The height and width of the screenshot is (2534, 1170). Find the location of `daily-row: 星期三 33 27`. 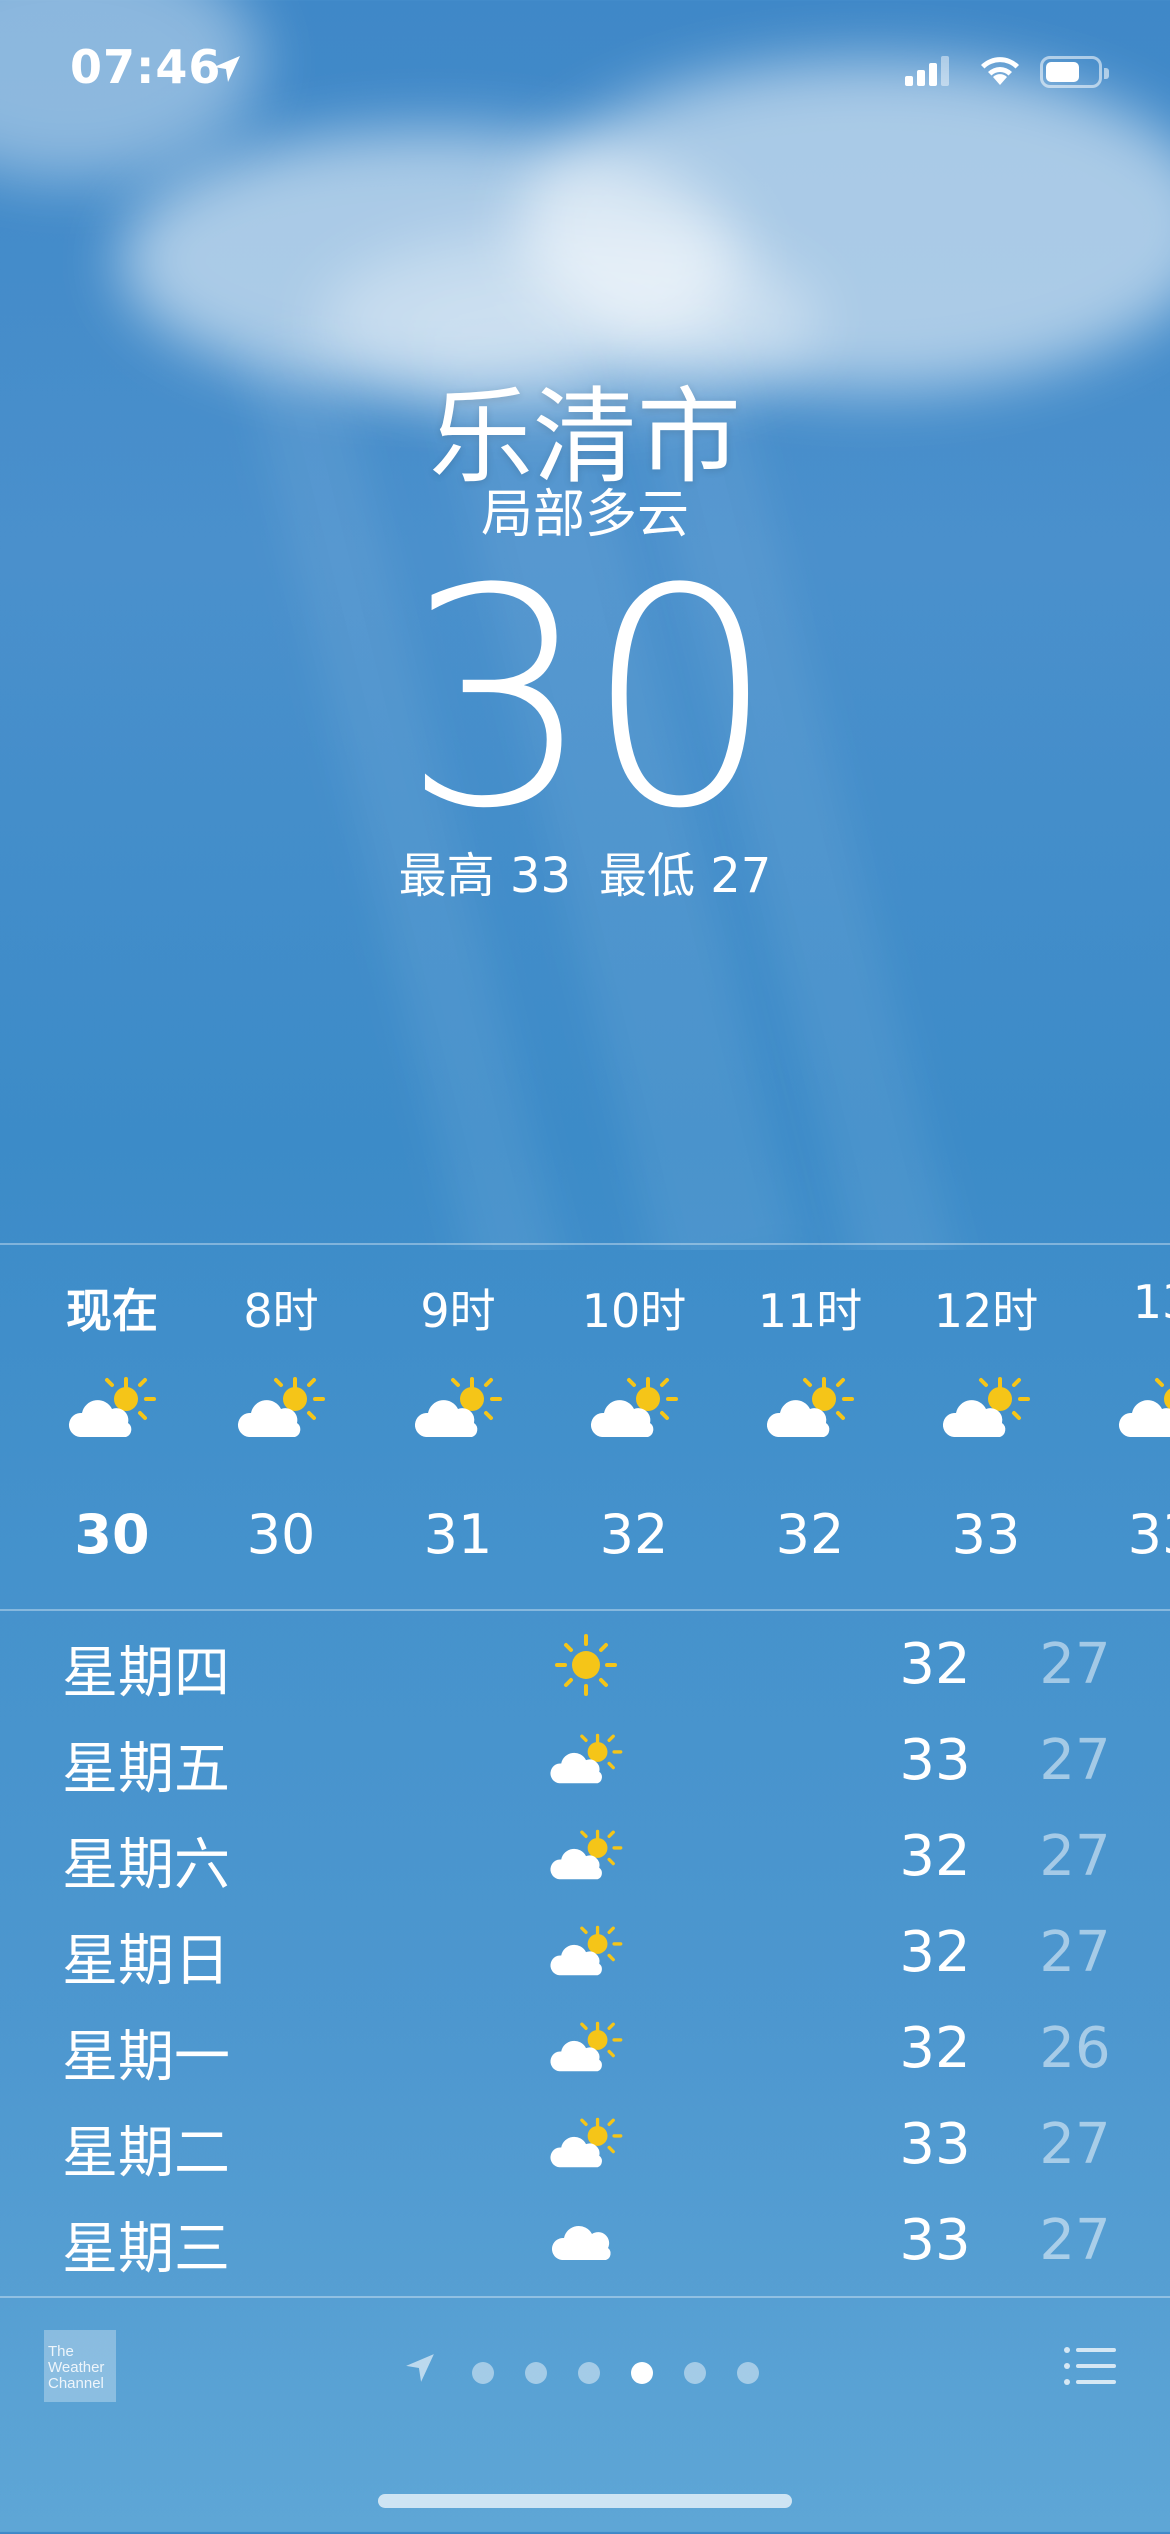

daily-row: 星期三 33 27 is located at coordinates (585, 2244).